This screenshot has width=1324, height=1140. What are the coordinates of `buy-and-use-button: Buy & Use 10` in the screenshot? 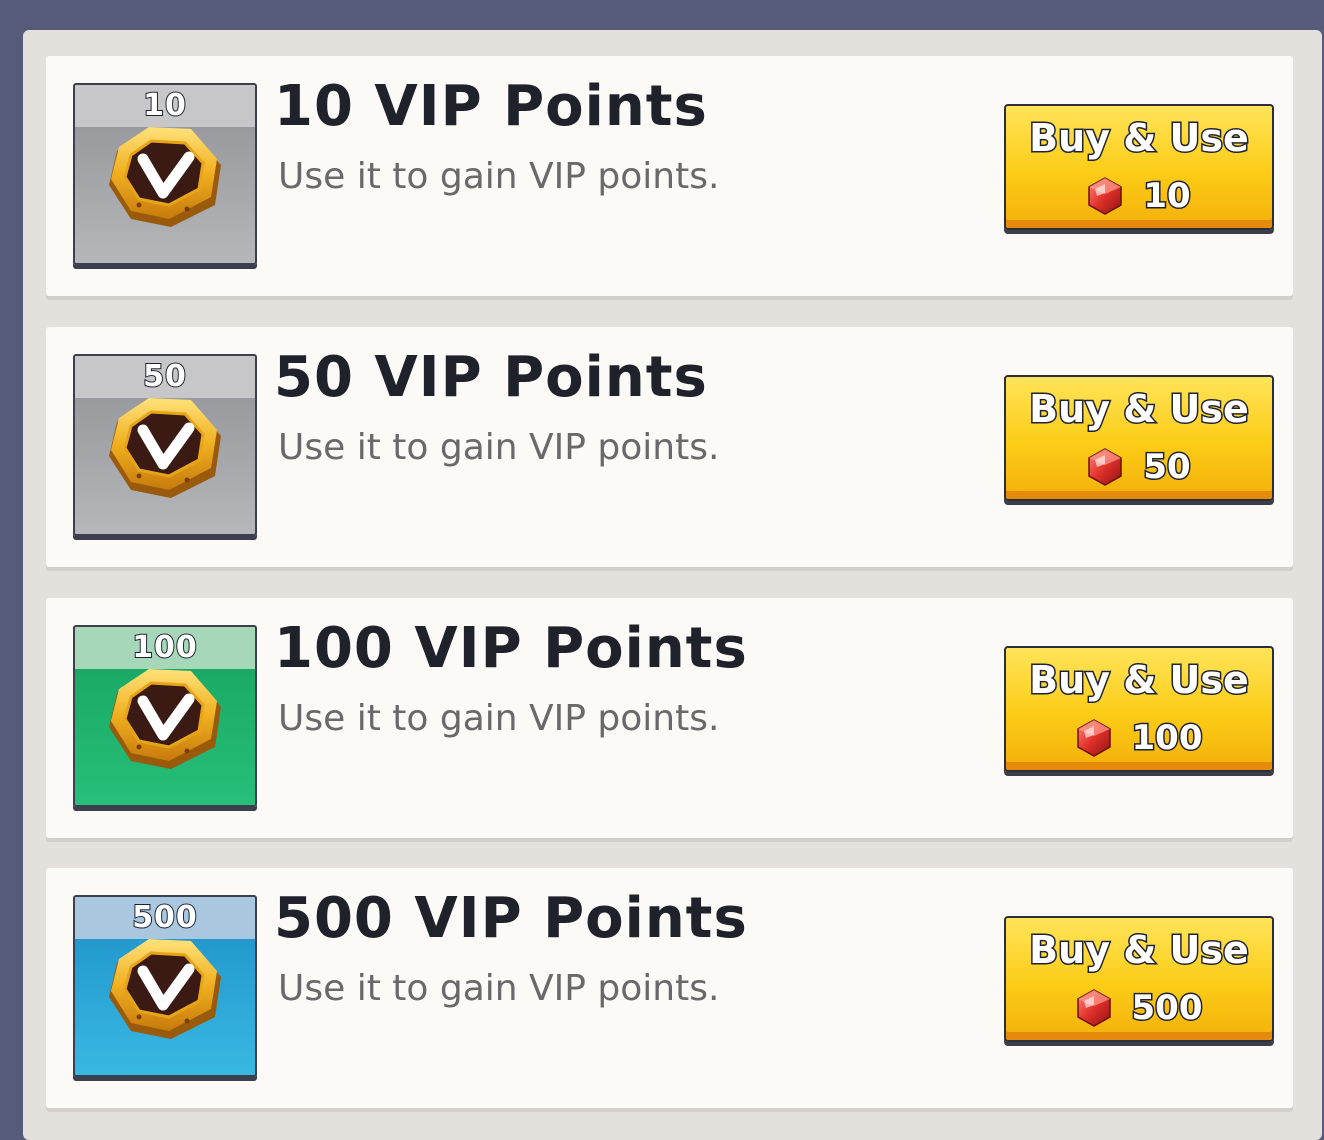 It's located at (1139, 167).